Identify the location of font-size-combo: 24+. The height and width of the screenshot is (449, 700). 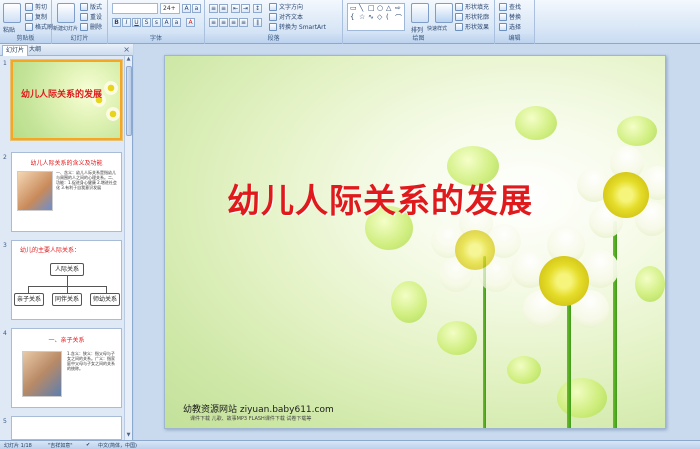
(170, 8).